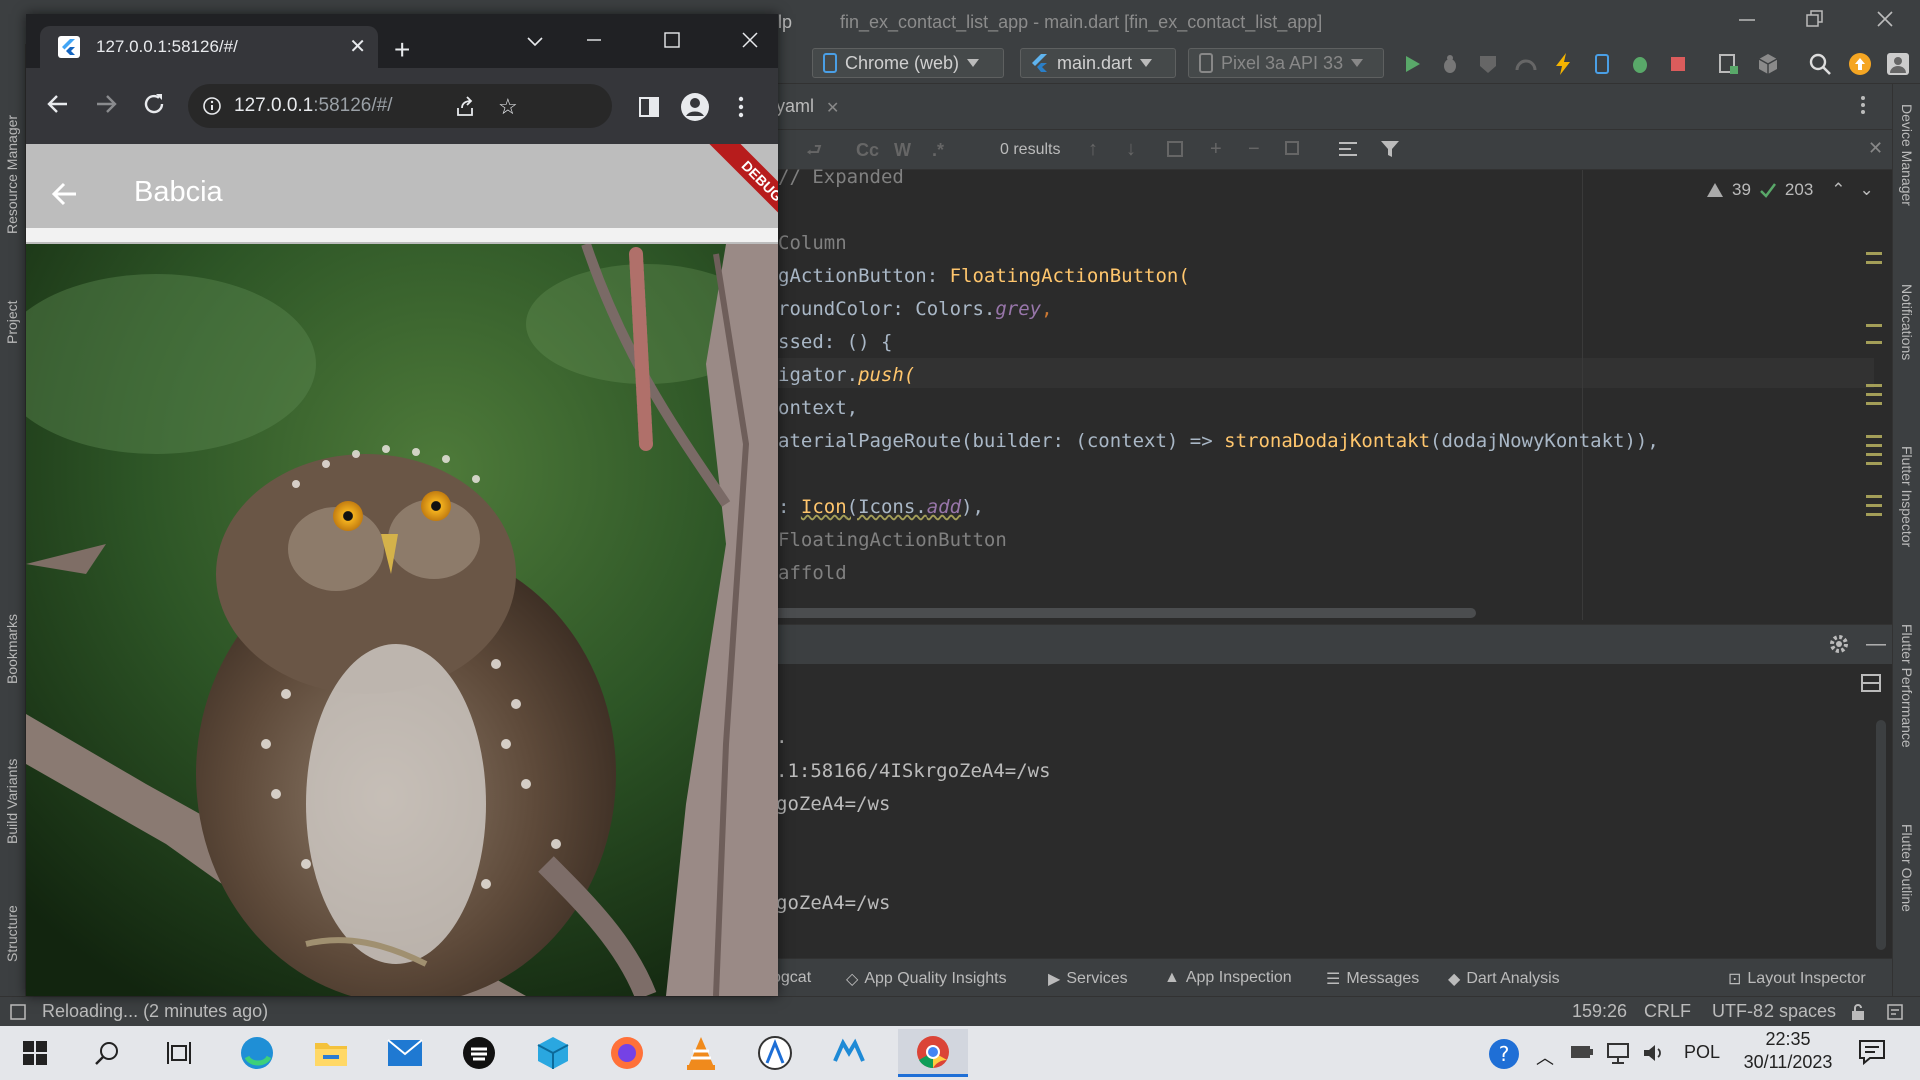 Image resolution: width=1920 pixels, height=1080 pixels. Describe the element at coordinates (902, 150) in the screenshot. I see `whole-word-toggle: W` at that location.